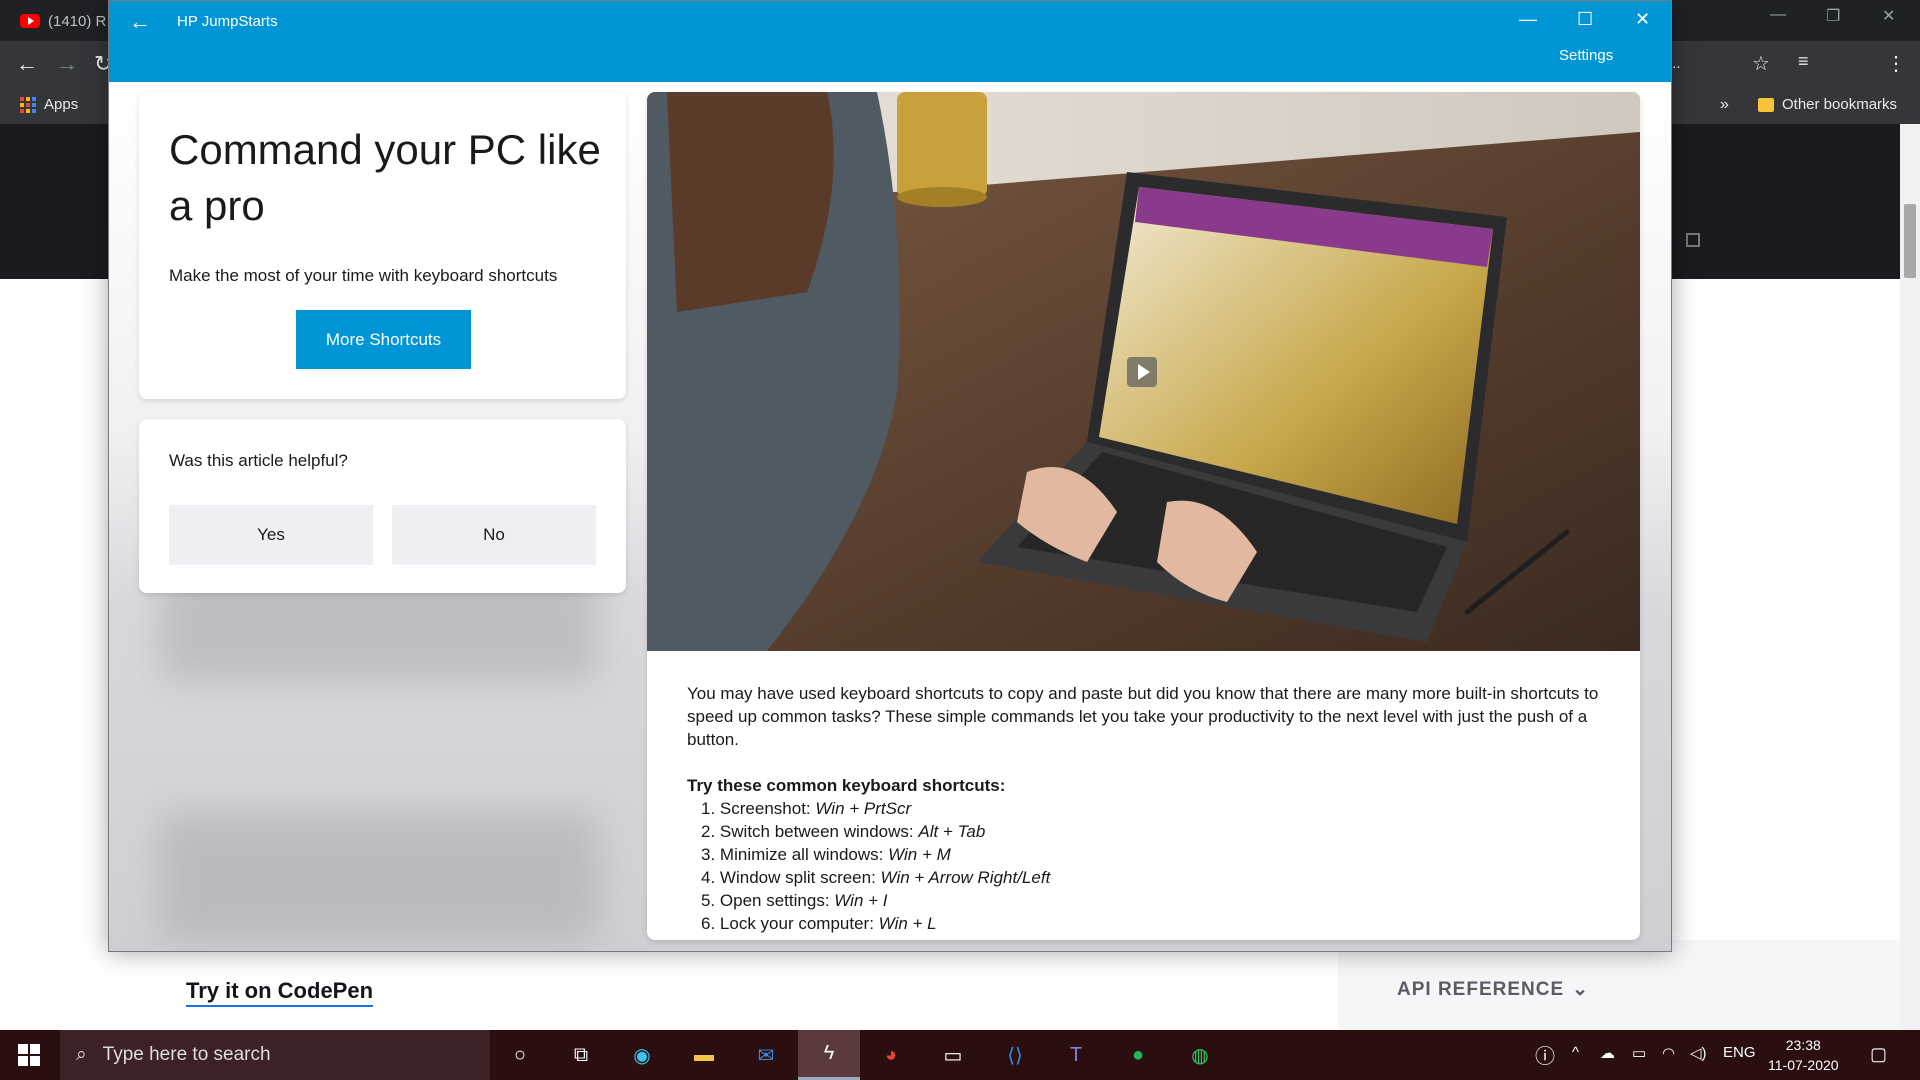 The image size is (1920, 1080). I want to click on bookmark-apps-label: Apps, so click(61, 104).